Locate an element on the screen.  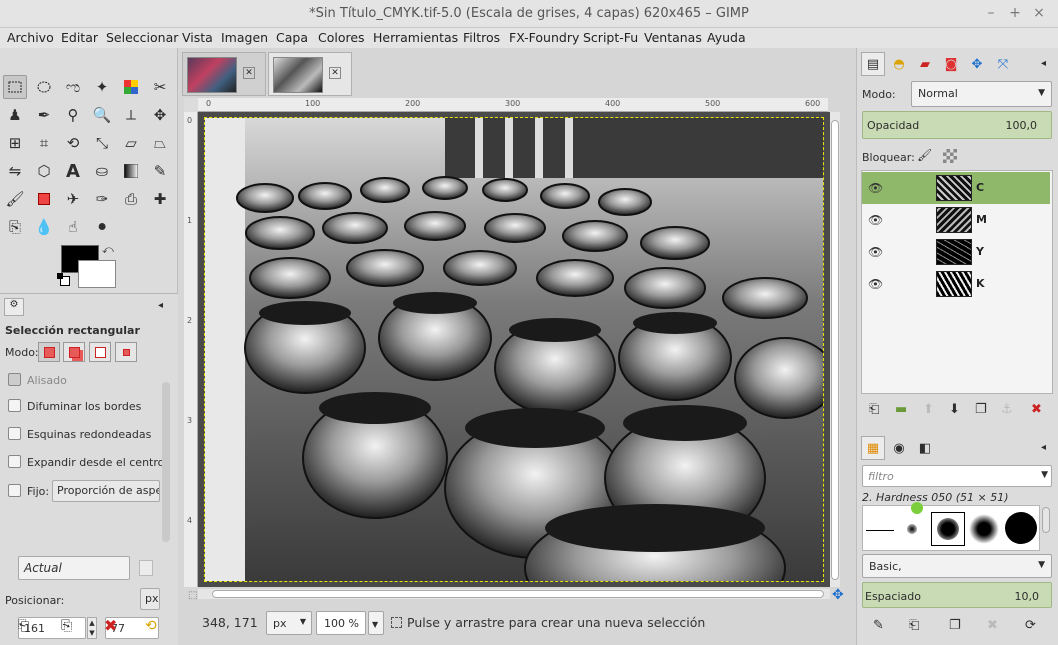
duplicate-layer-icon: ❐ is located at coordinates (981, 409).